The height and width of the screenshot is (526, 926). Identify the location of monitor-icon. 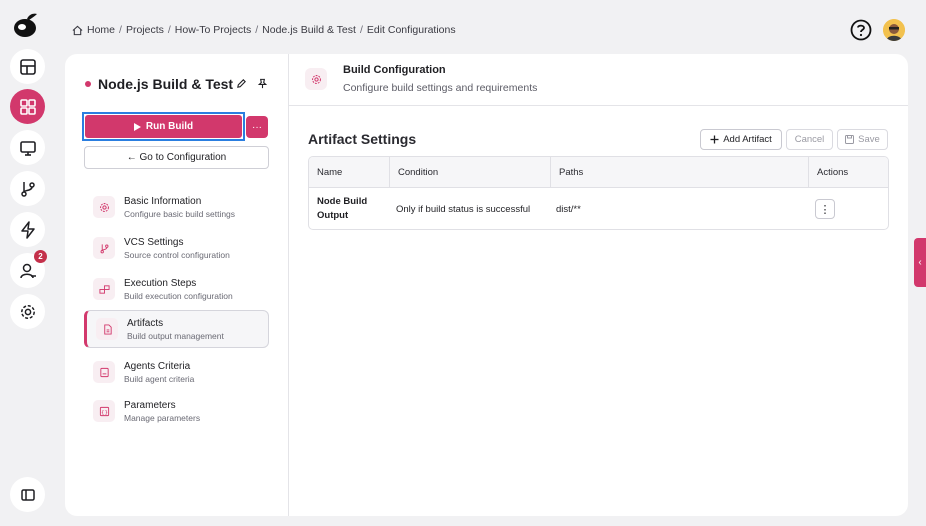
(27, 148).